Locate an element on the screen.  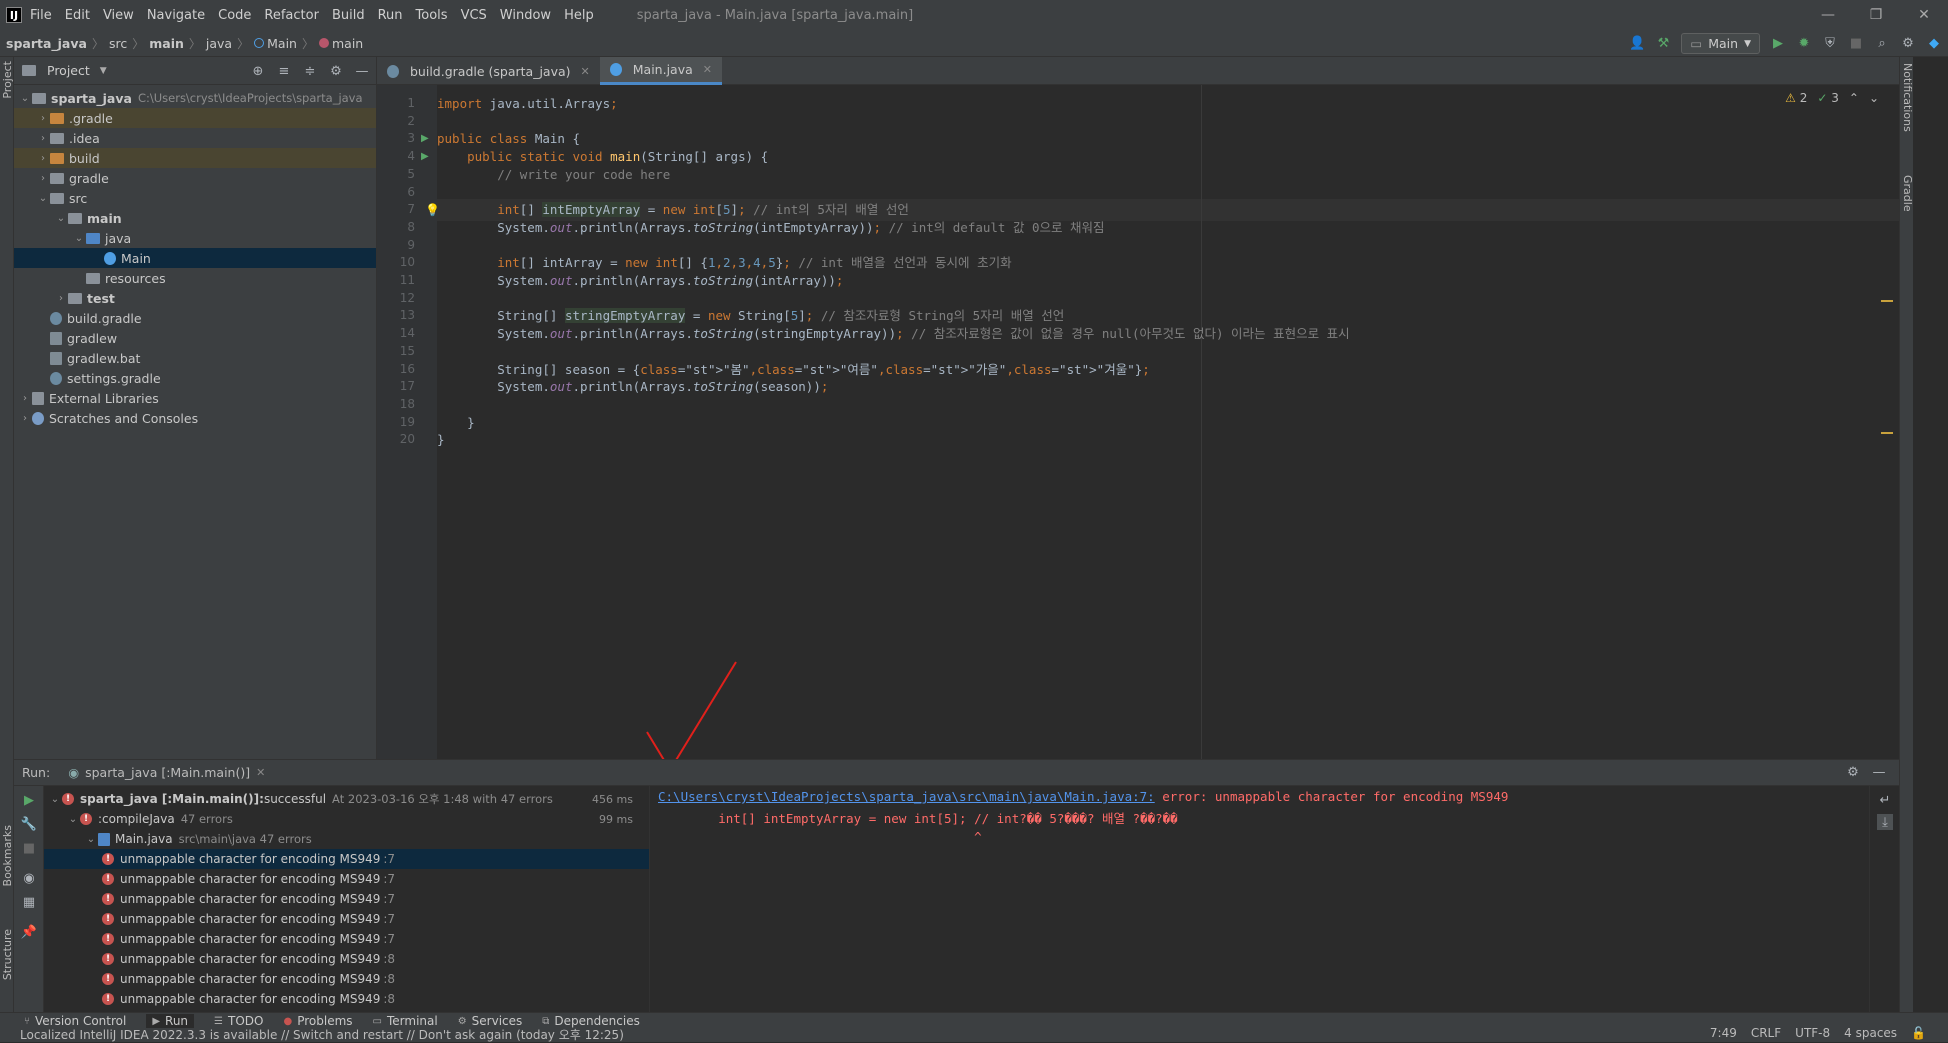
tree-item: › .gradle is located at coordinates (195, 118).